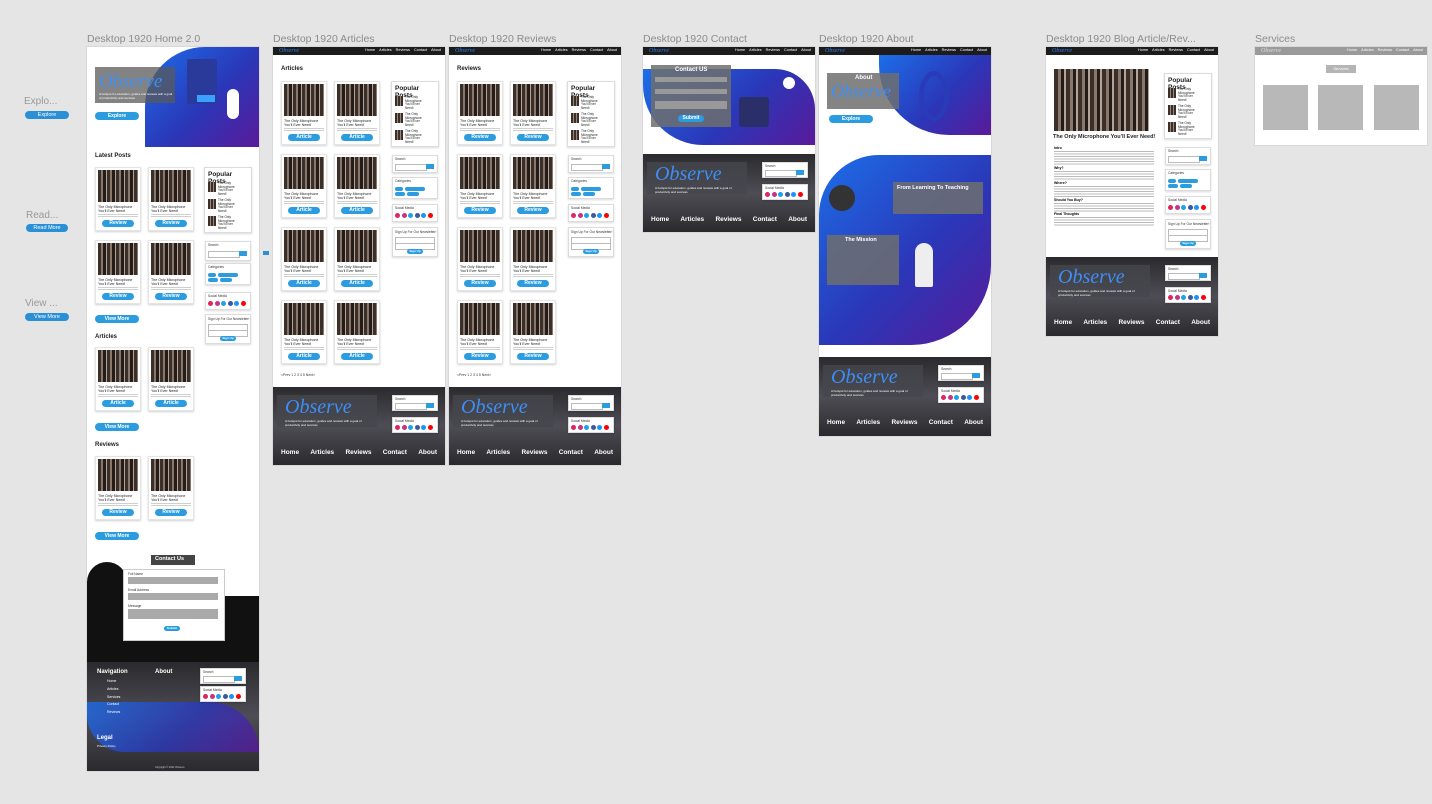 This screenshot has width=1432, height=804. I want to click on explore-component-button: Explore, so click(47, 115).